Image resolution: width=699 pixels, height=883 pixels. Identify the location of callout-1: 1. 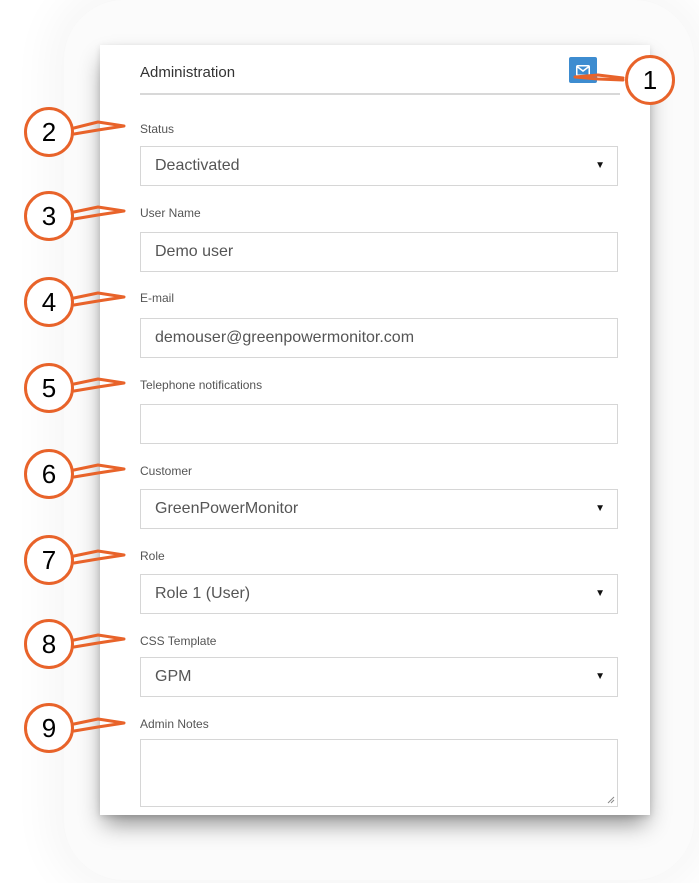
(650, 80).